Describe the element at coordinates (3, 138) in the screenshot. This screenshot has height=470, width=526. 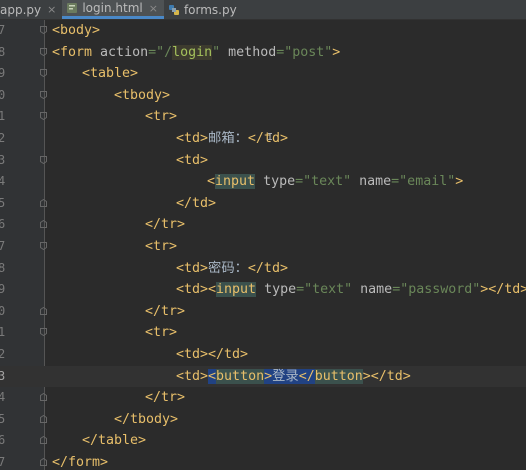
I see `line-number: 2` at that location.